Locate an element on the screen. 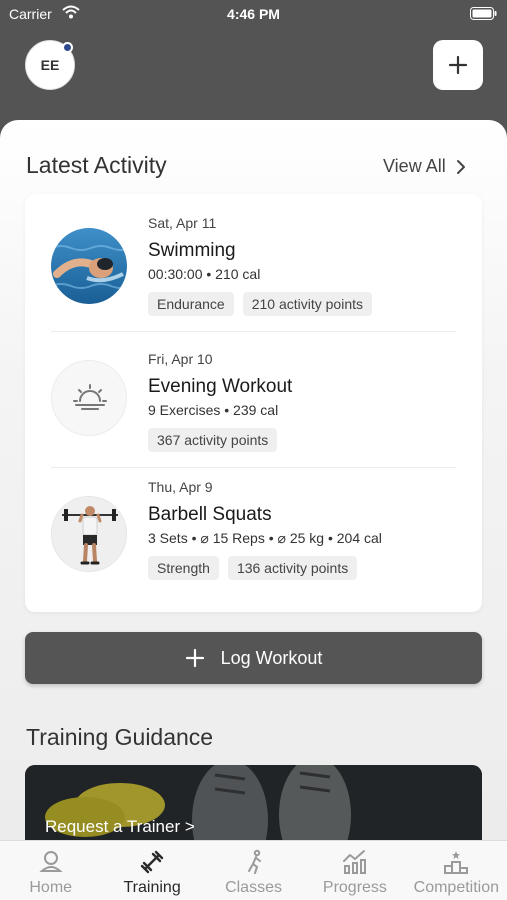 Image resolution: width=507 pixels, height=900 pixels. tab-label: Home is located at coordinates (51, 887).